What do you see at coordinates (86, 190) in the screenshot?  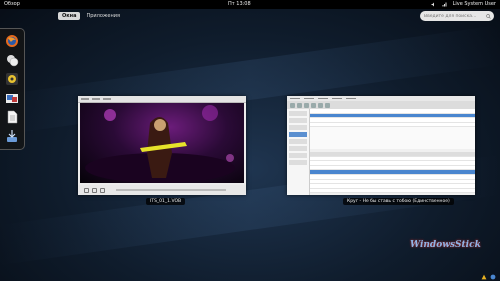 I see `previous-button` at bounding box center [86, 190].